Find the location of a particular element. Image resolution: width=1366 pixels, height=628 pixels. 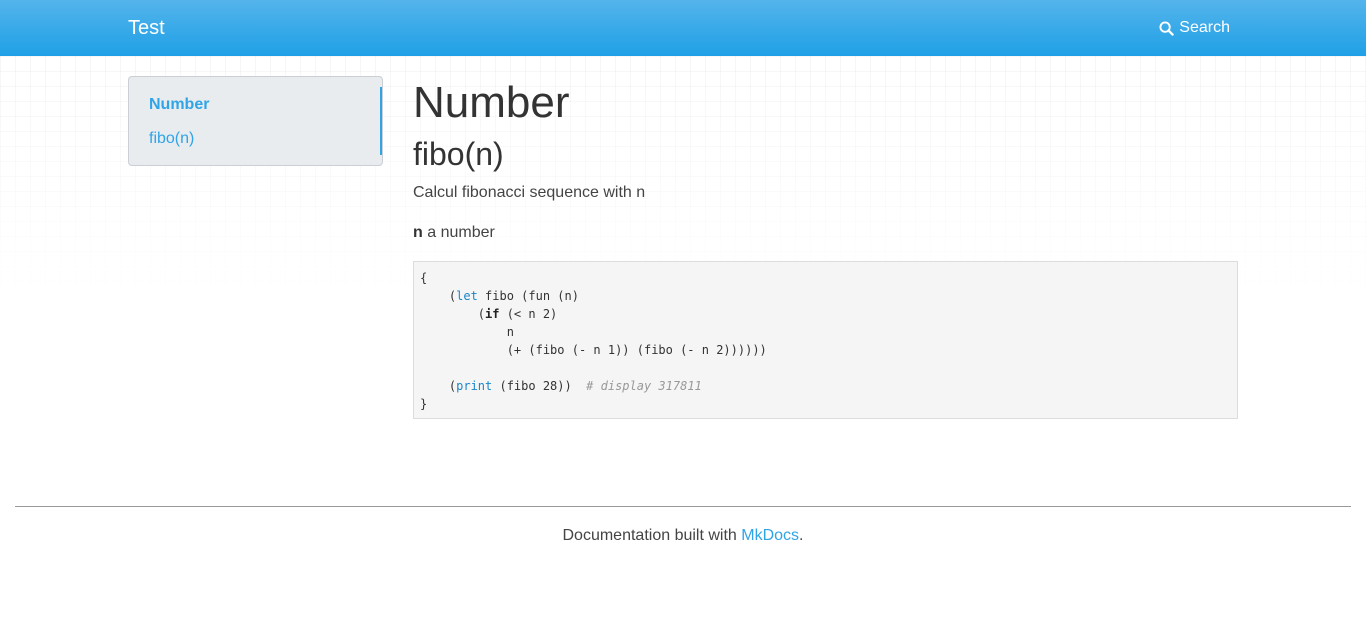

code-text: fibo (fun (n) is located at coordinates (528, 296).